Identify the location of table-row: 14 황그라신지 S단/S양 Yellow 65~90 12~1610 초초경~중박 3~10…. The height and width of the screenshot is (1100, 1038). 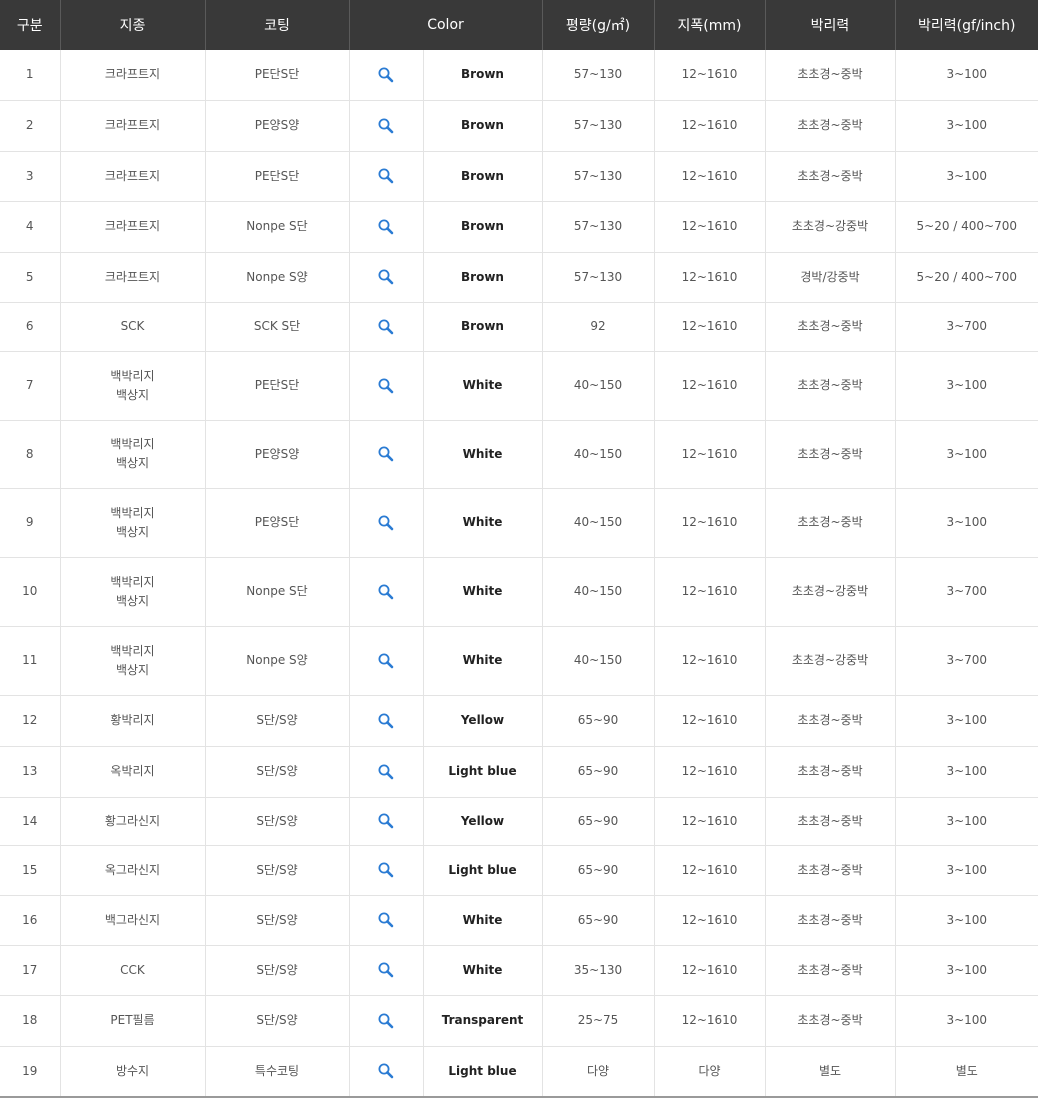
(519, 821).